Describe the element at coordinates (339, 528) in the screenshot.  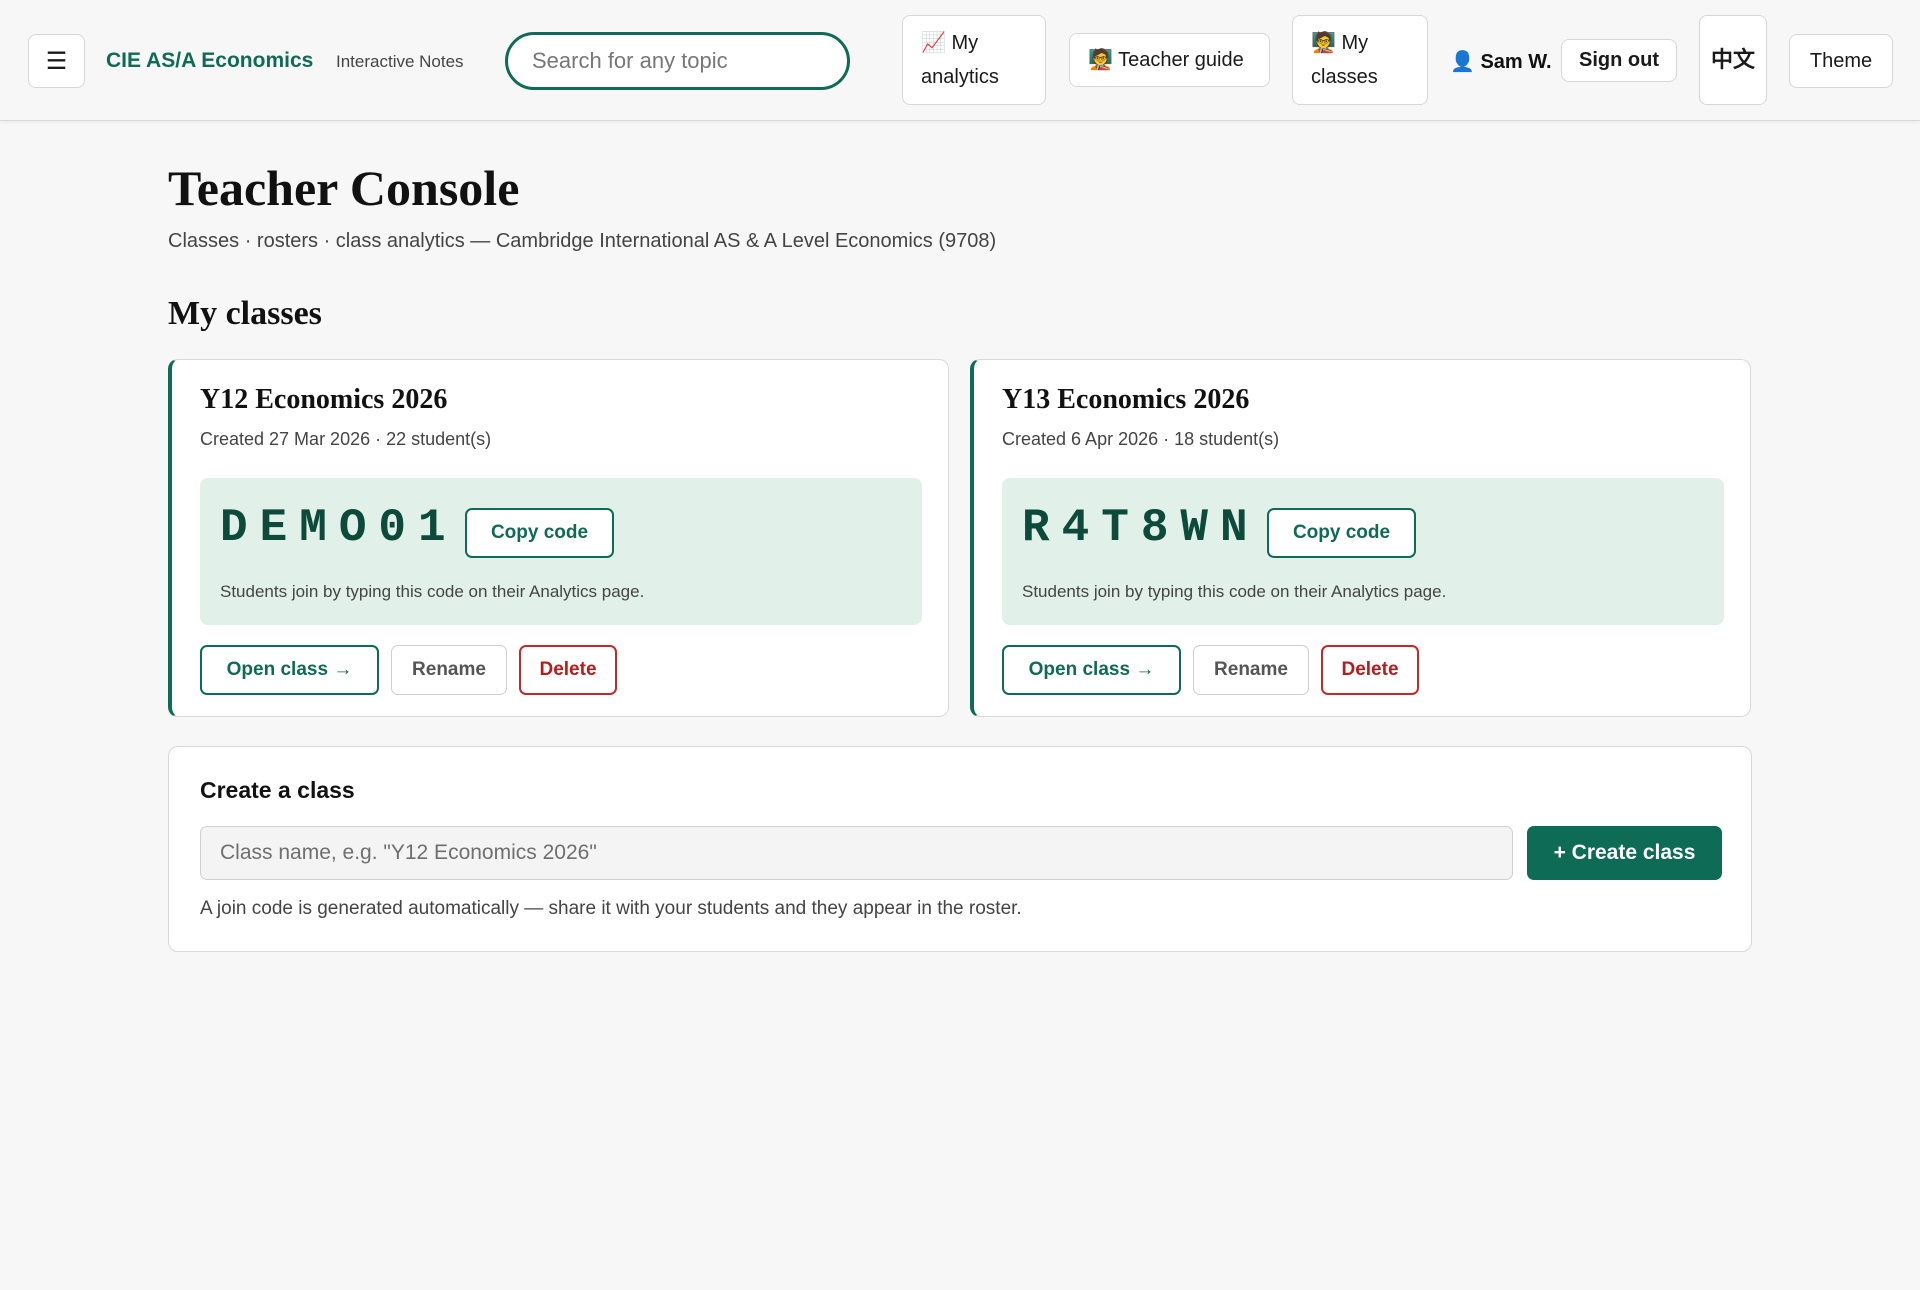
I see `join-code: DEMO01` at that location.